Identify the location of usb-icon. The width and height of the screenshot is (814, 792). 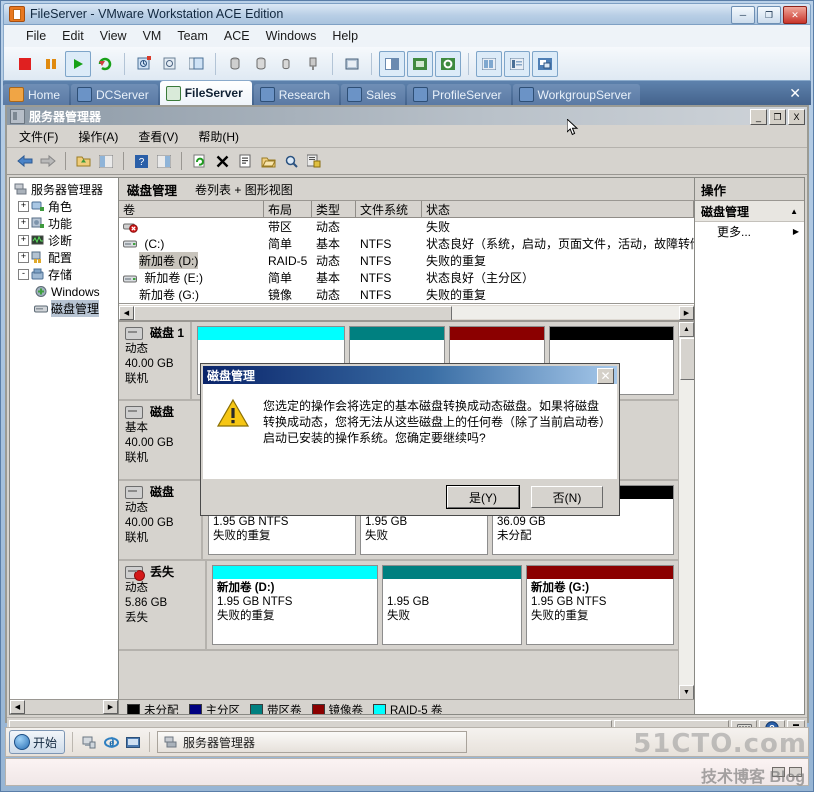
(313, 64).